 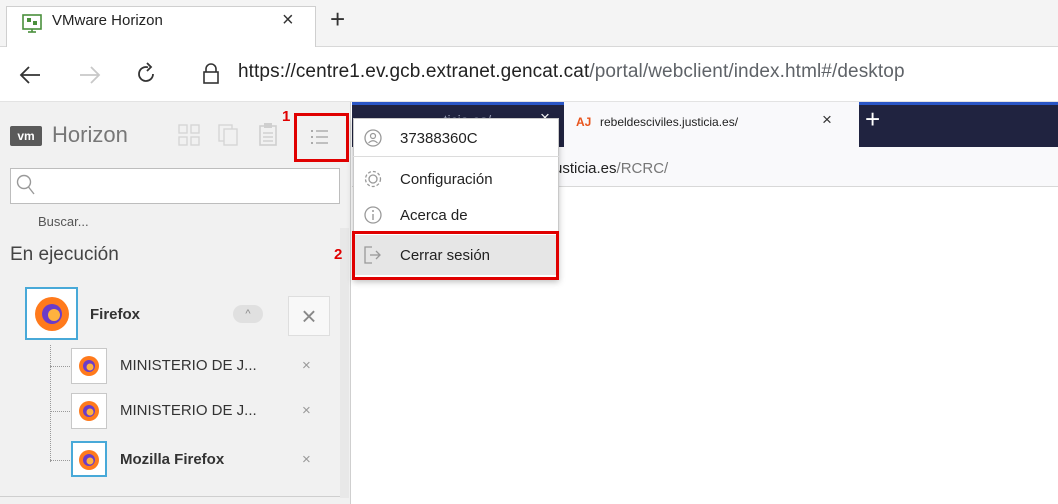 I want to click on inner-new-tab-button: +, so click(x=872, y=119).